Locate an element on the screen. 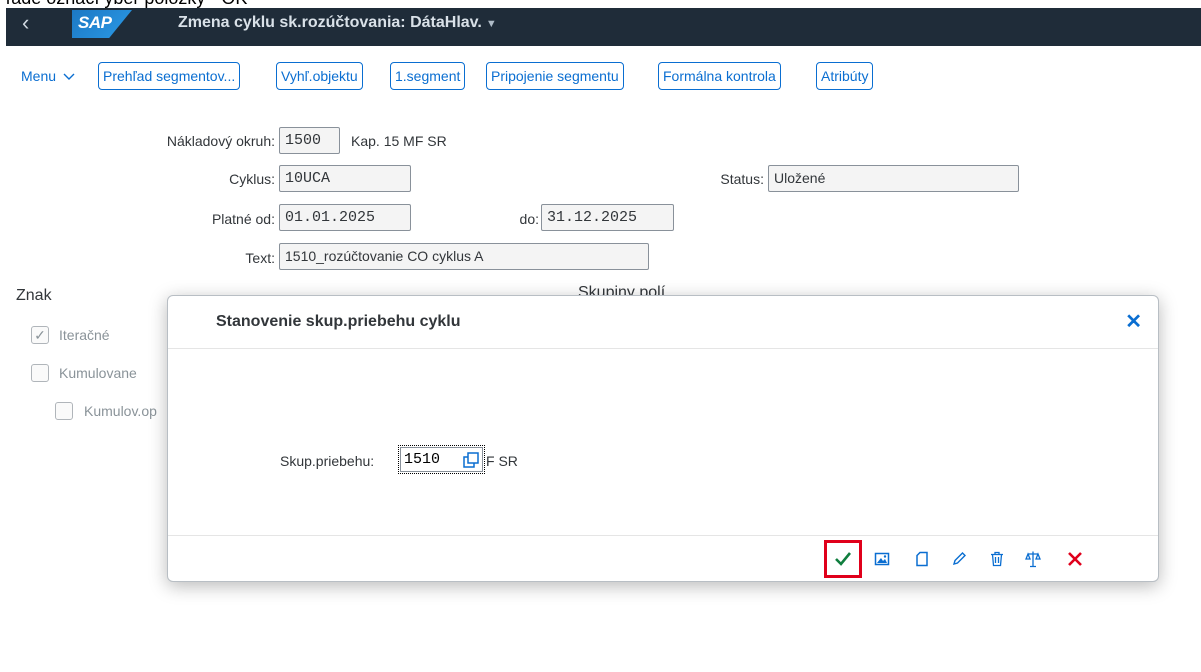 The height and width of the screenshot is (672, 1201). formal-check-button: Formálna kontrola is located at coordinates (719, 76).